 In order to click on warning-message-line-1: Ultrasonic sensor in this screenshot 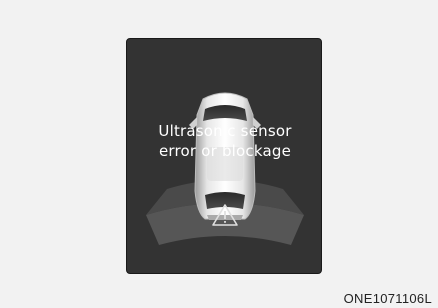, I will do `click(225, 131)`.